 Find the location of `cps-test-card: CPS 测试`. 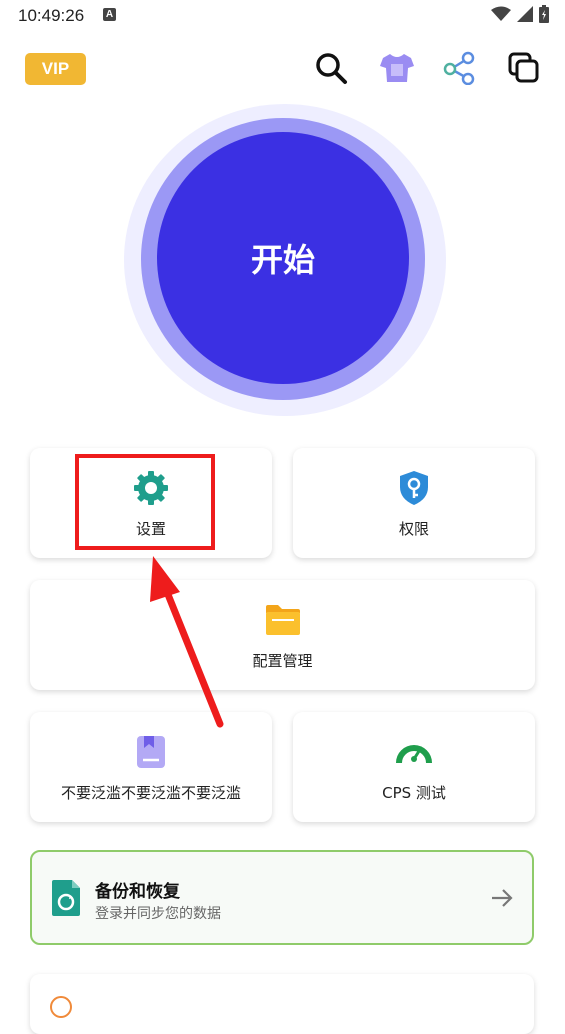

cps-test-card: CPS 测试 is located at coordinates (414, 767).